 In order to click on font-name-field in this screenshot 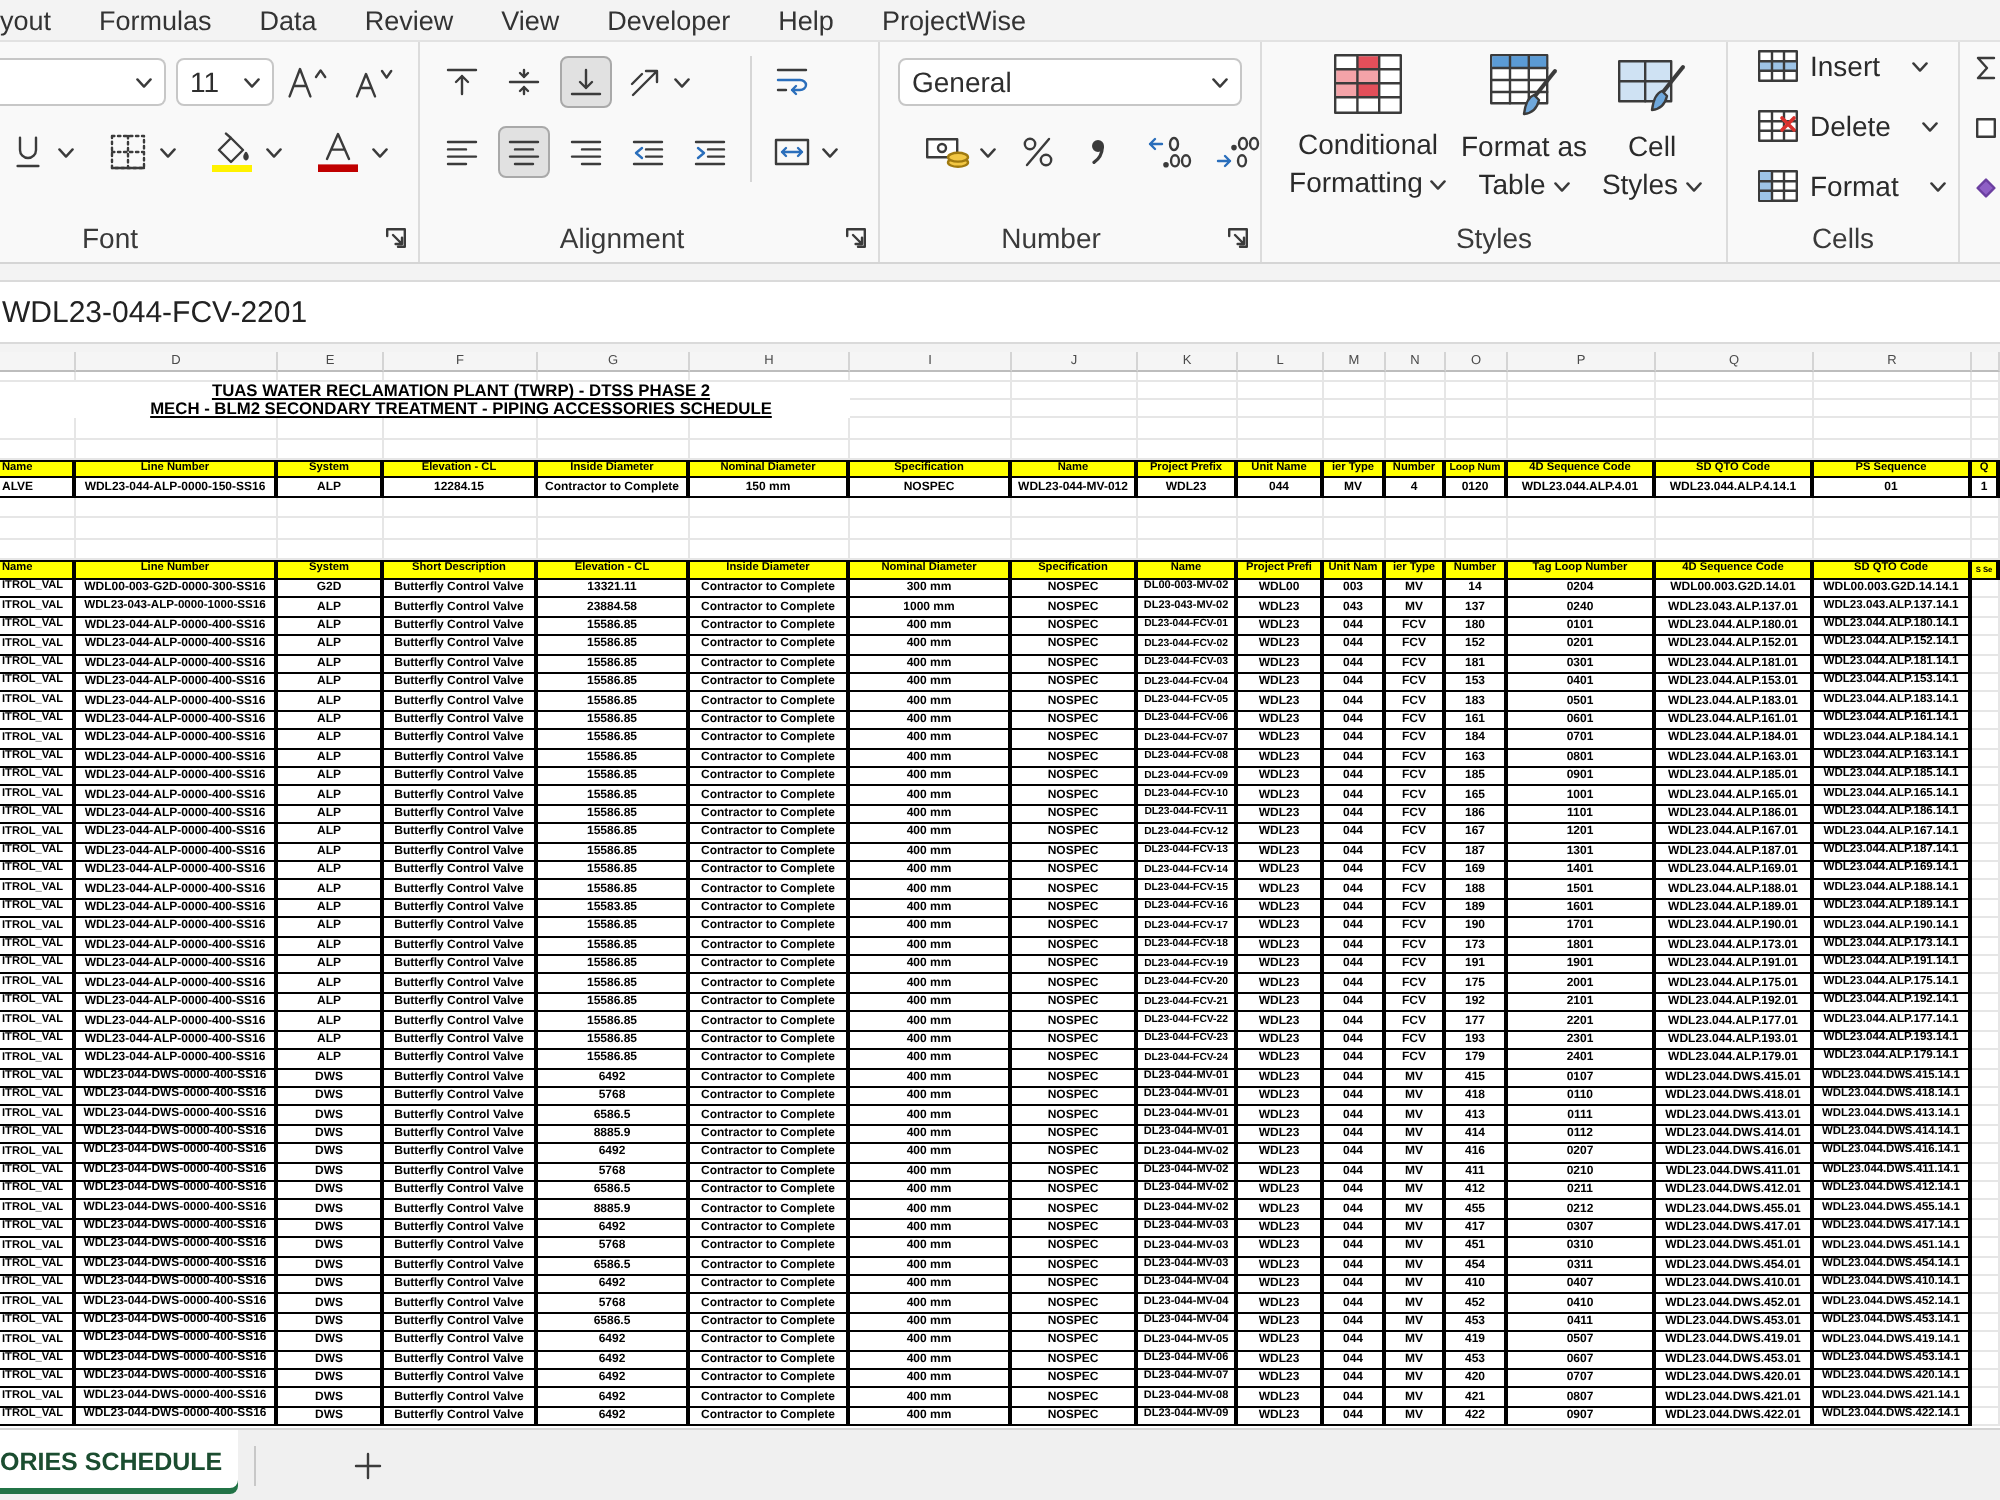, I will do `click(83, 82)`.